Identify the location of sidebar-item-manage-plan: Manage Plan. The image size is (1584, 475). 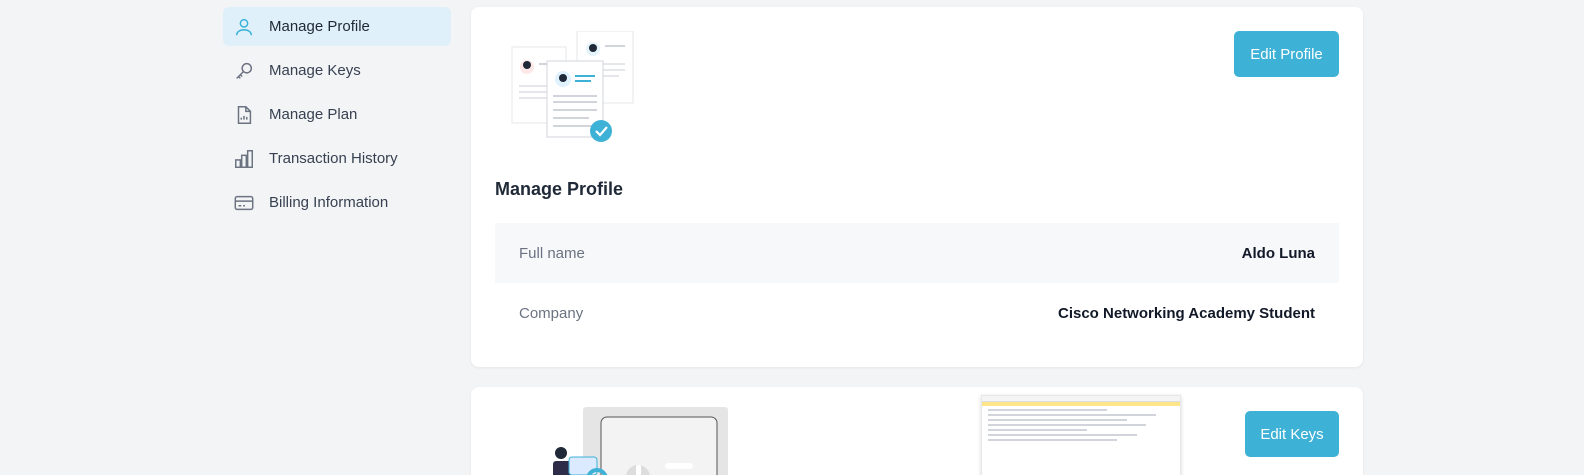
(337, 114).